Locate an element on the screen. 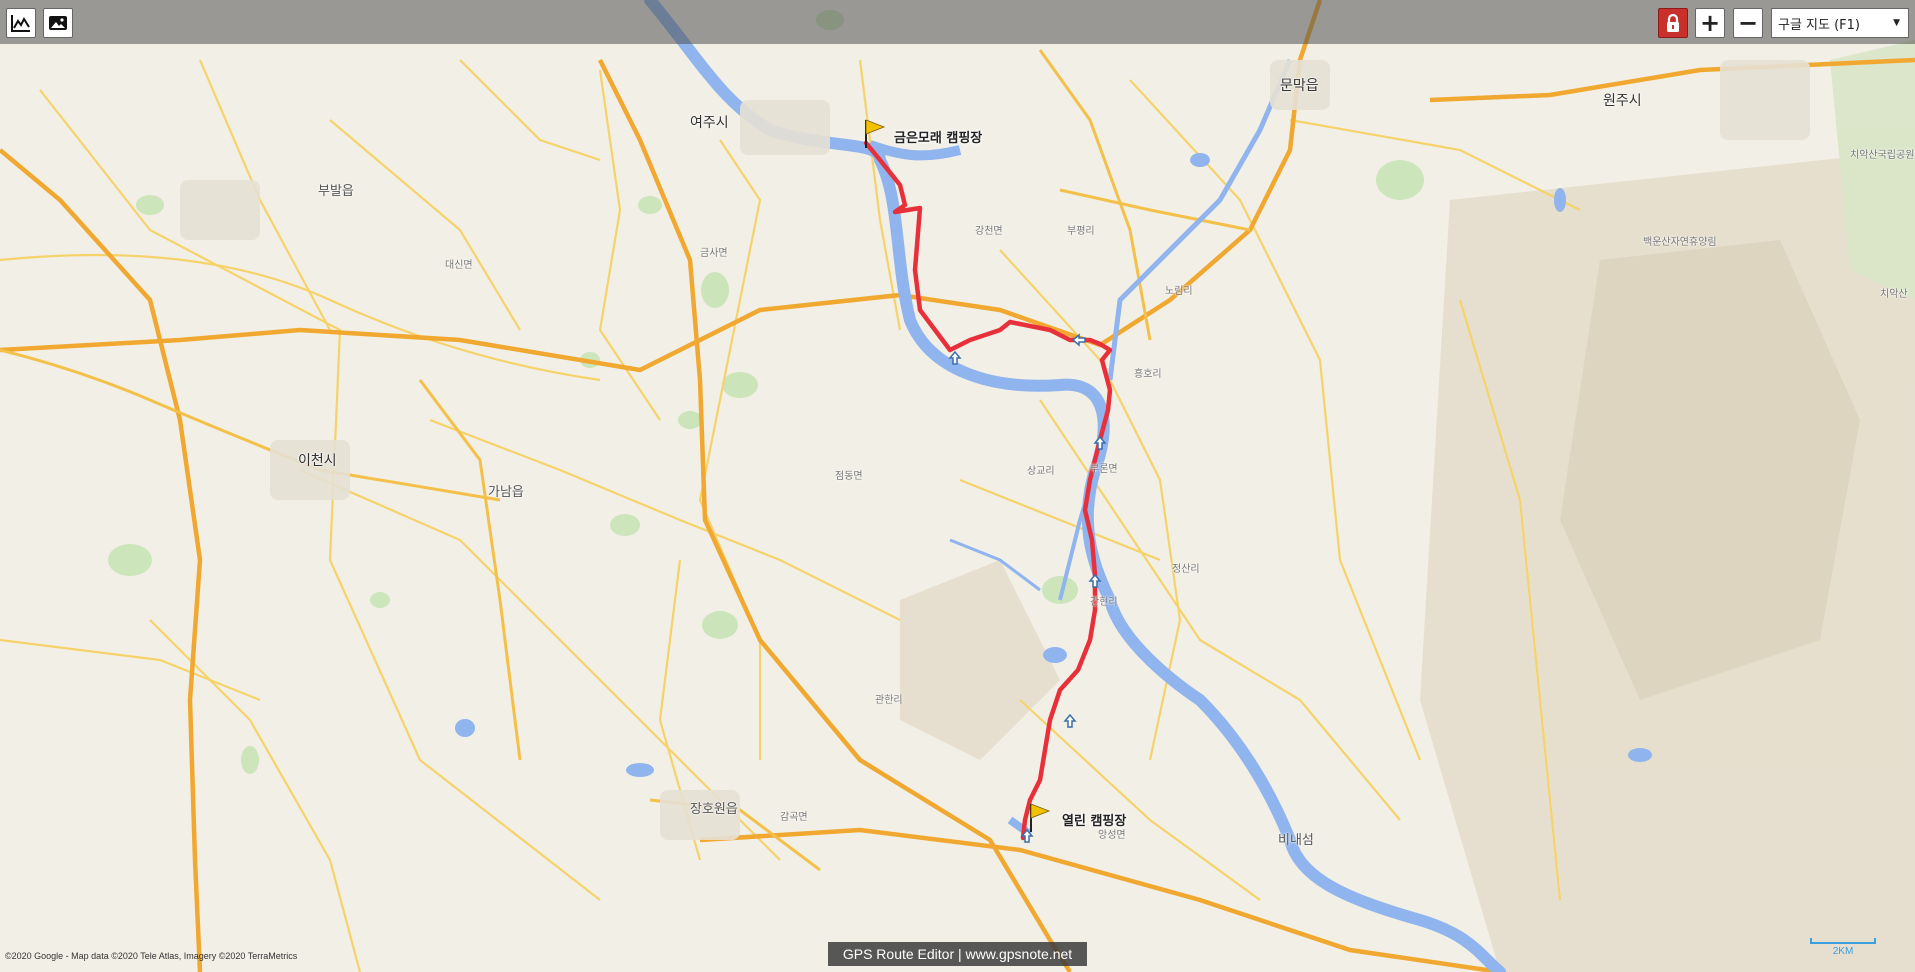 The height and width of the screenshot is (972, 1915). place-label: 상교리 is located at coordinates (1041, 471).